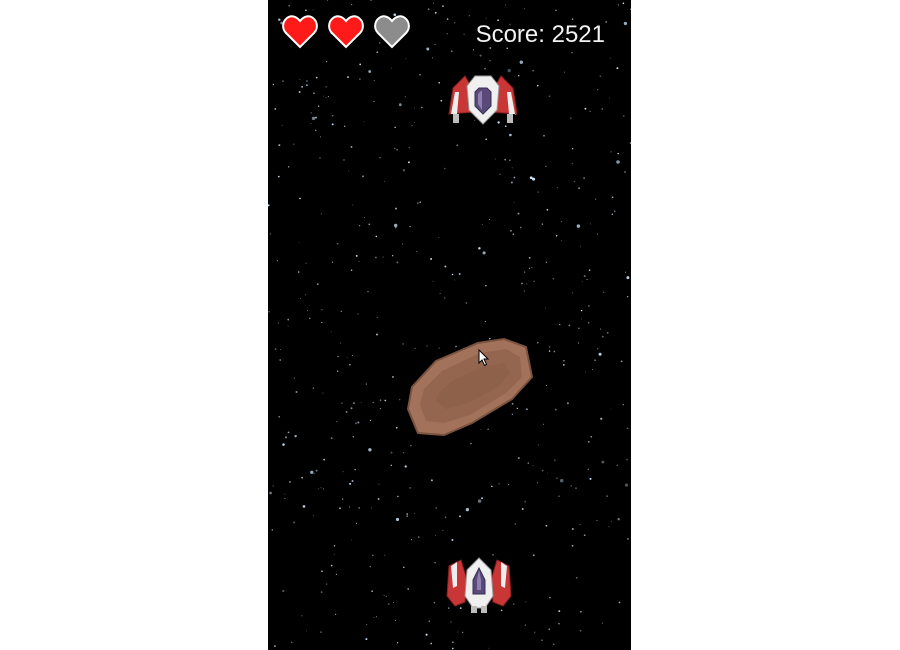  I want to click on life-heart-empty-icon, so click(392, 32).